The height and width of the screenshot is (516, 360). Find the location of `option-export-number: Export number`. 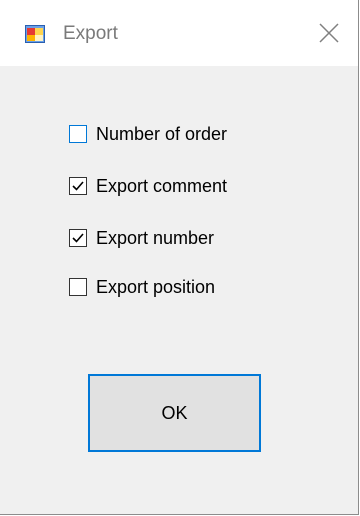

option-export-number: Export number is located at coordinates (141, 238).